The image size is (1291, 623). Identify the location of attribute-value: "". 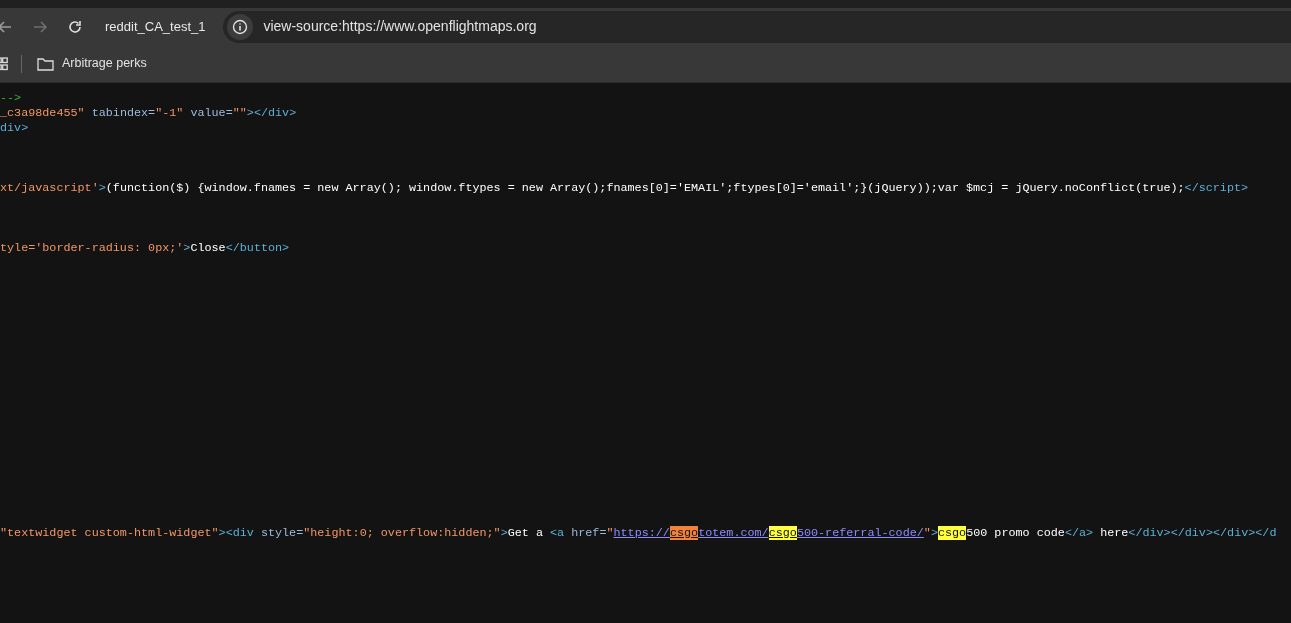
(239, 113).